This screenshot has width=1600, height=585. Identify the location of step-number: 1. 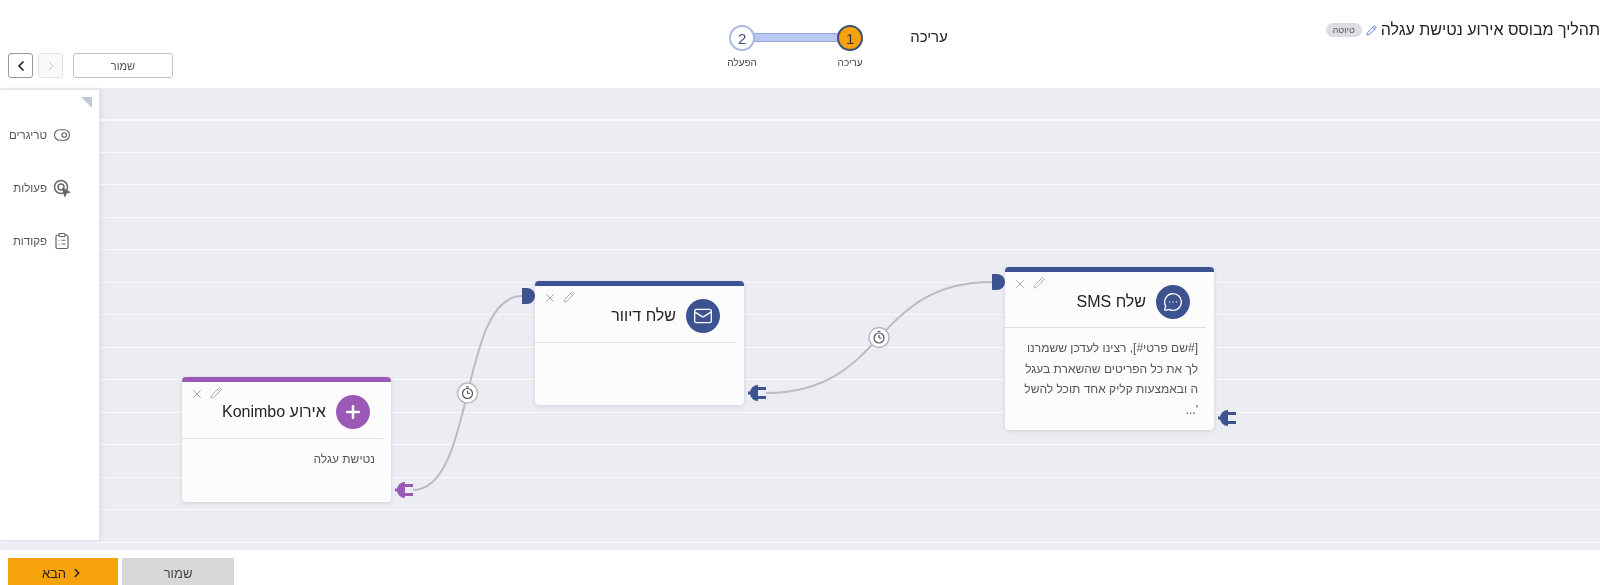
(850, 38).